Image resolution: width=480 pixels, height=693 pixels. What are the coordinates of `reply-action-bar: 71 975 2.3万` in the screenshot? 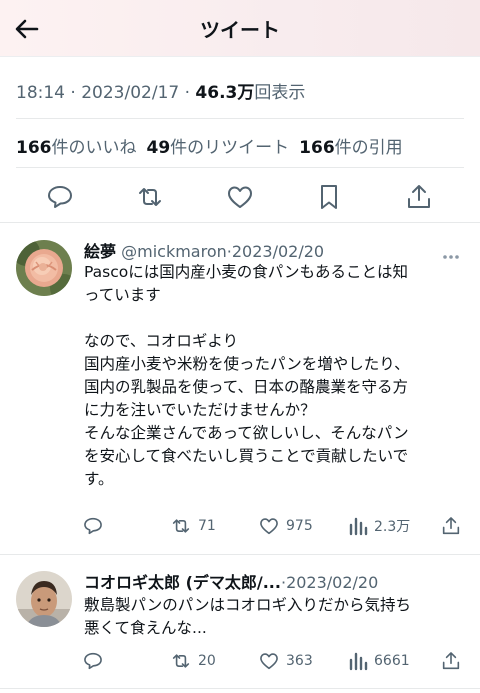 It's located at (275, 526).